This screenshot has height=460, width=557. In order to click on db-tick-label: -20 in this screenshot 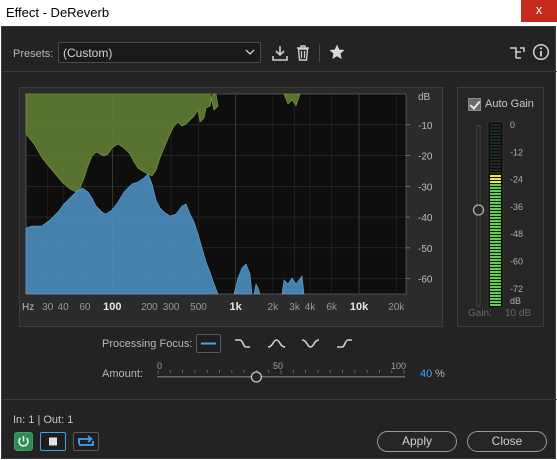, I will do `click(425, 157)`.